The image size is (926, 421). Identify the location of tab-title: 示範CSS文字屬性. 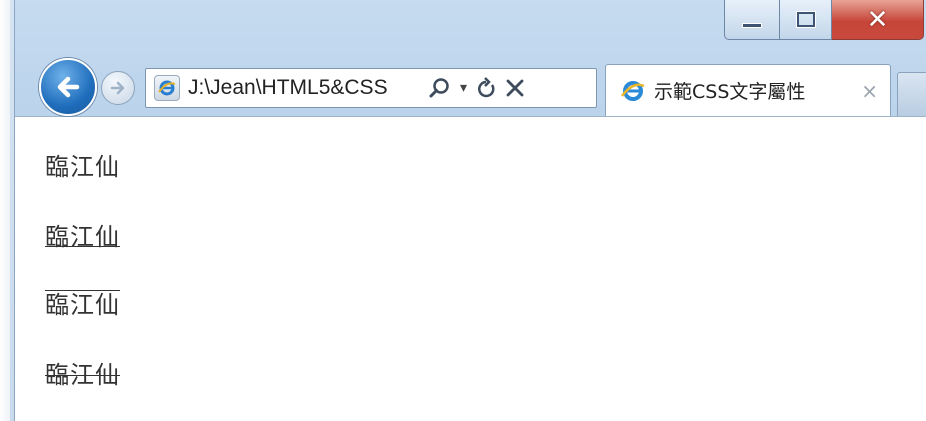
(730, 92).